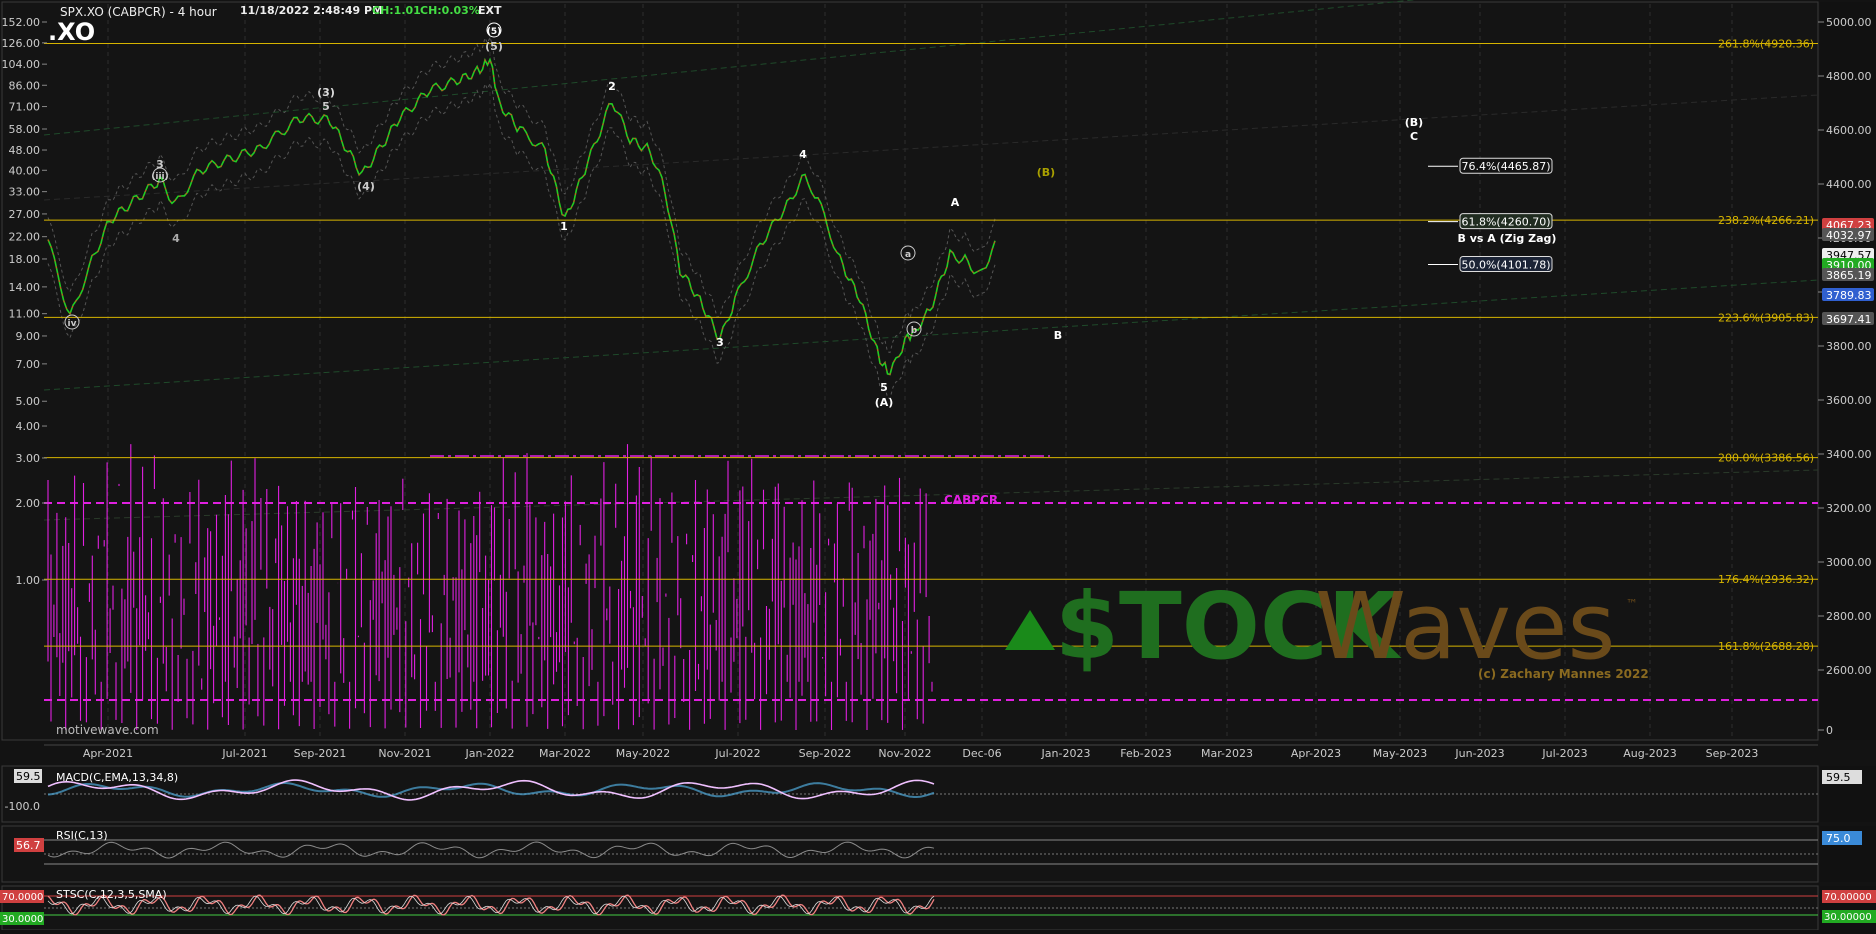  What do you see at coordinates (244, 753) in the screenshot?
I see `x-tick-label: Jul-2021` at bounding box center [244, 753].